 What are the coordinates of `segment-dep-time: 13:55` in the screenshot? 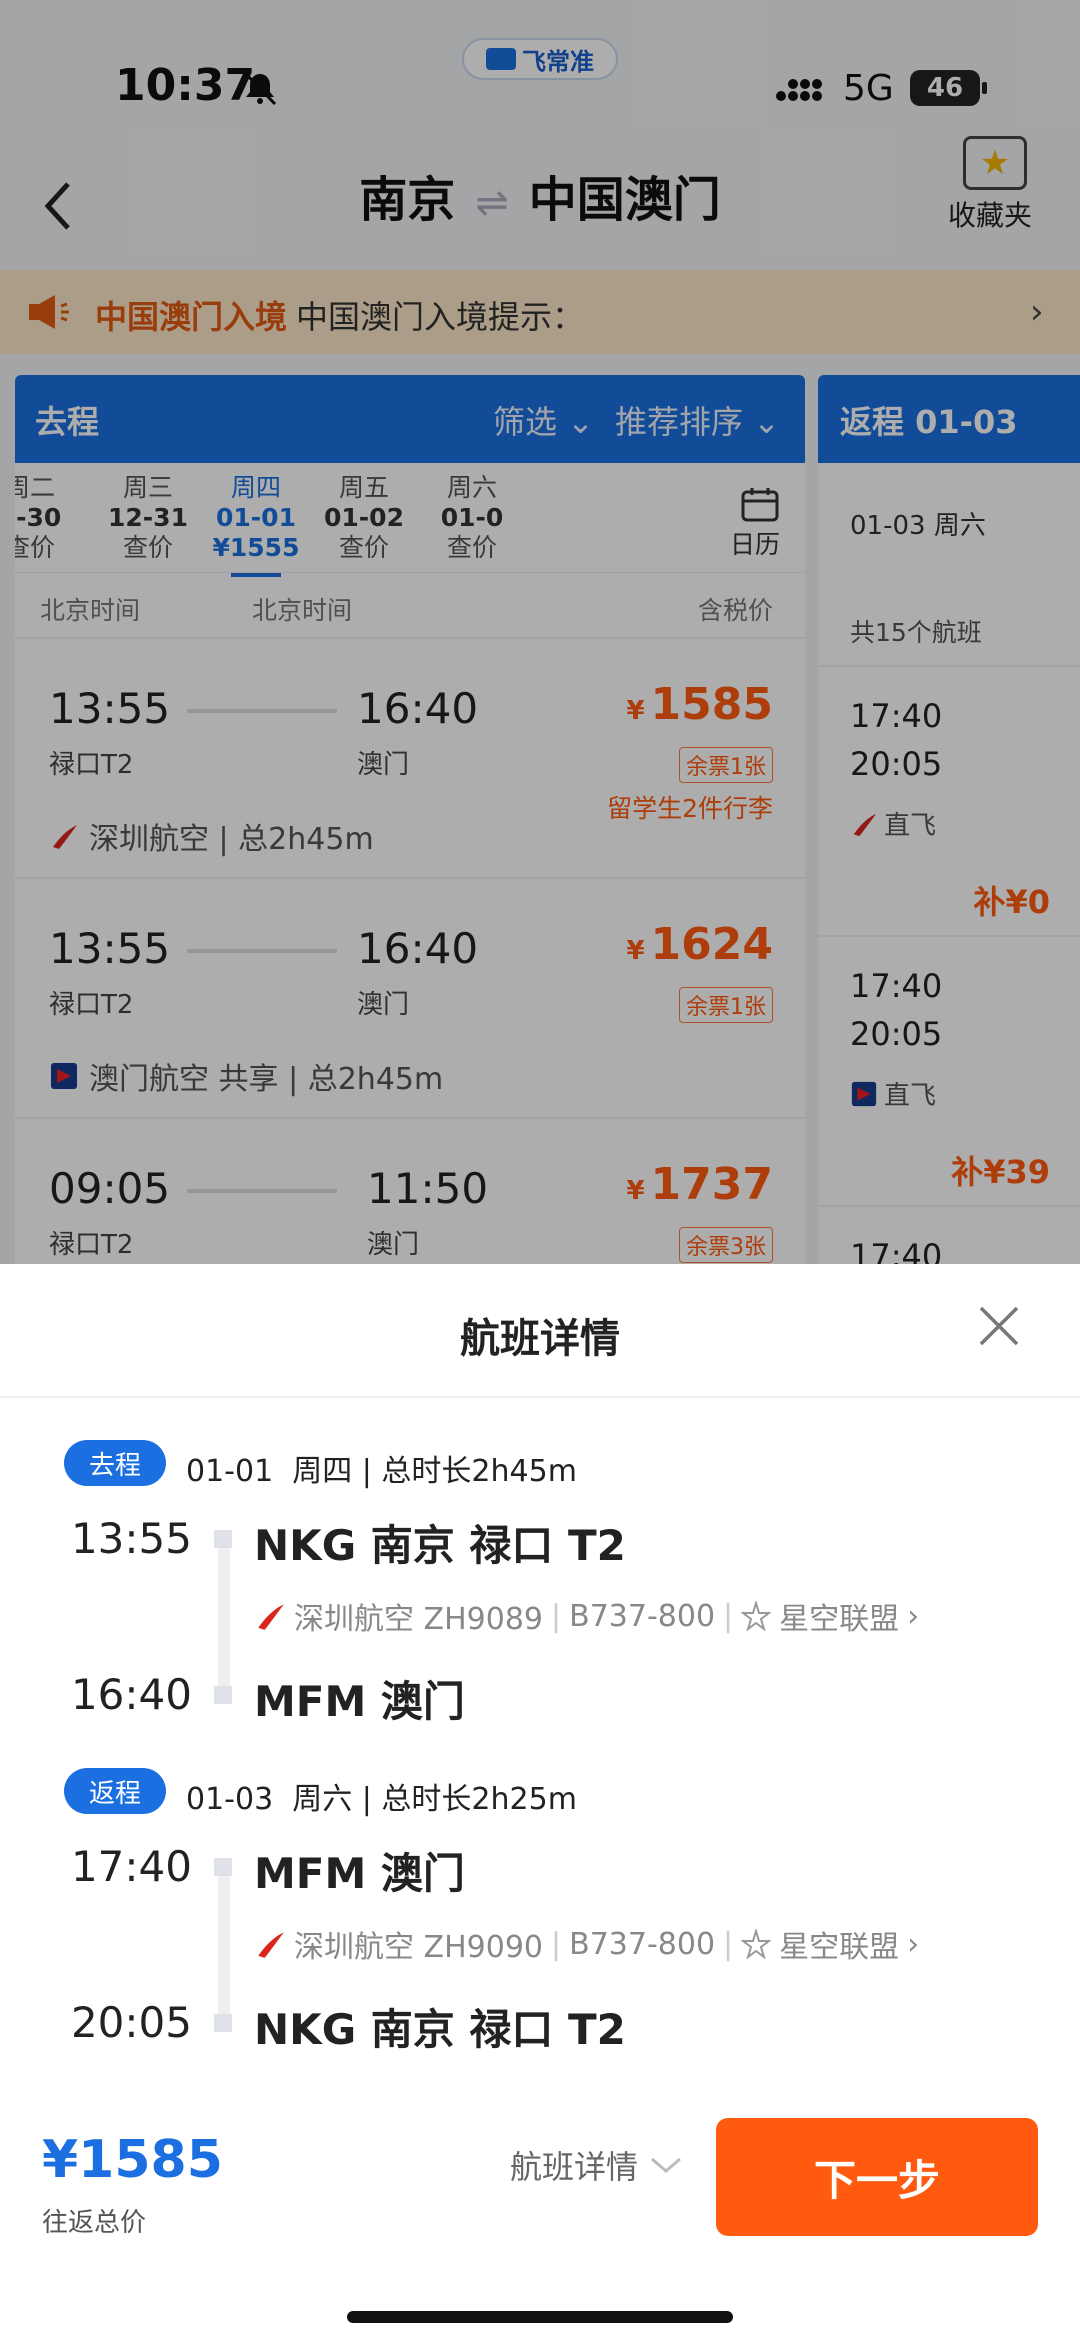 It's located at (131, 1538).